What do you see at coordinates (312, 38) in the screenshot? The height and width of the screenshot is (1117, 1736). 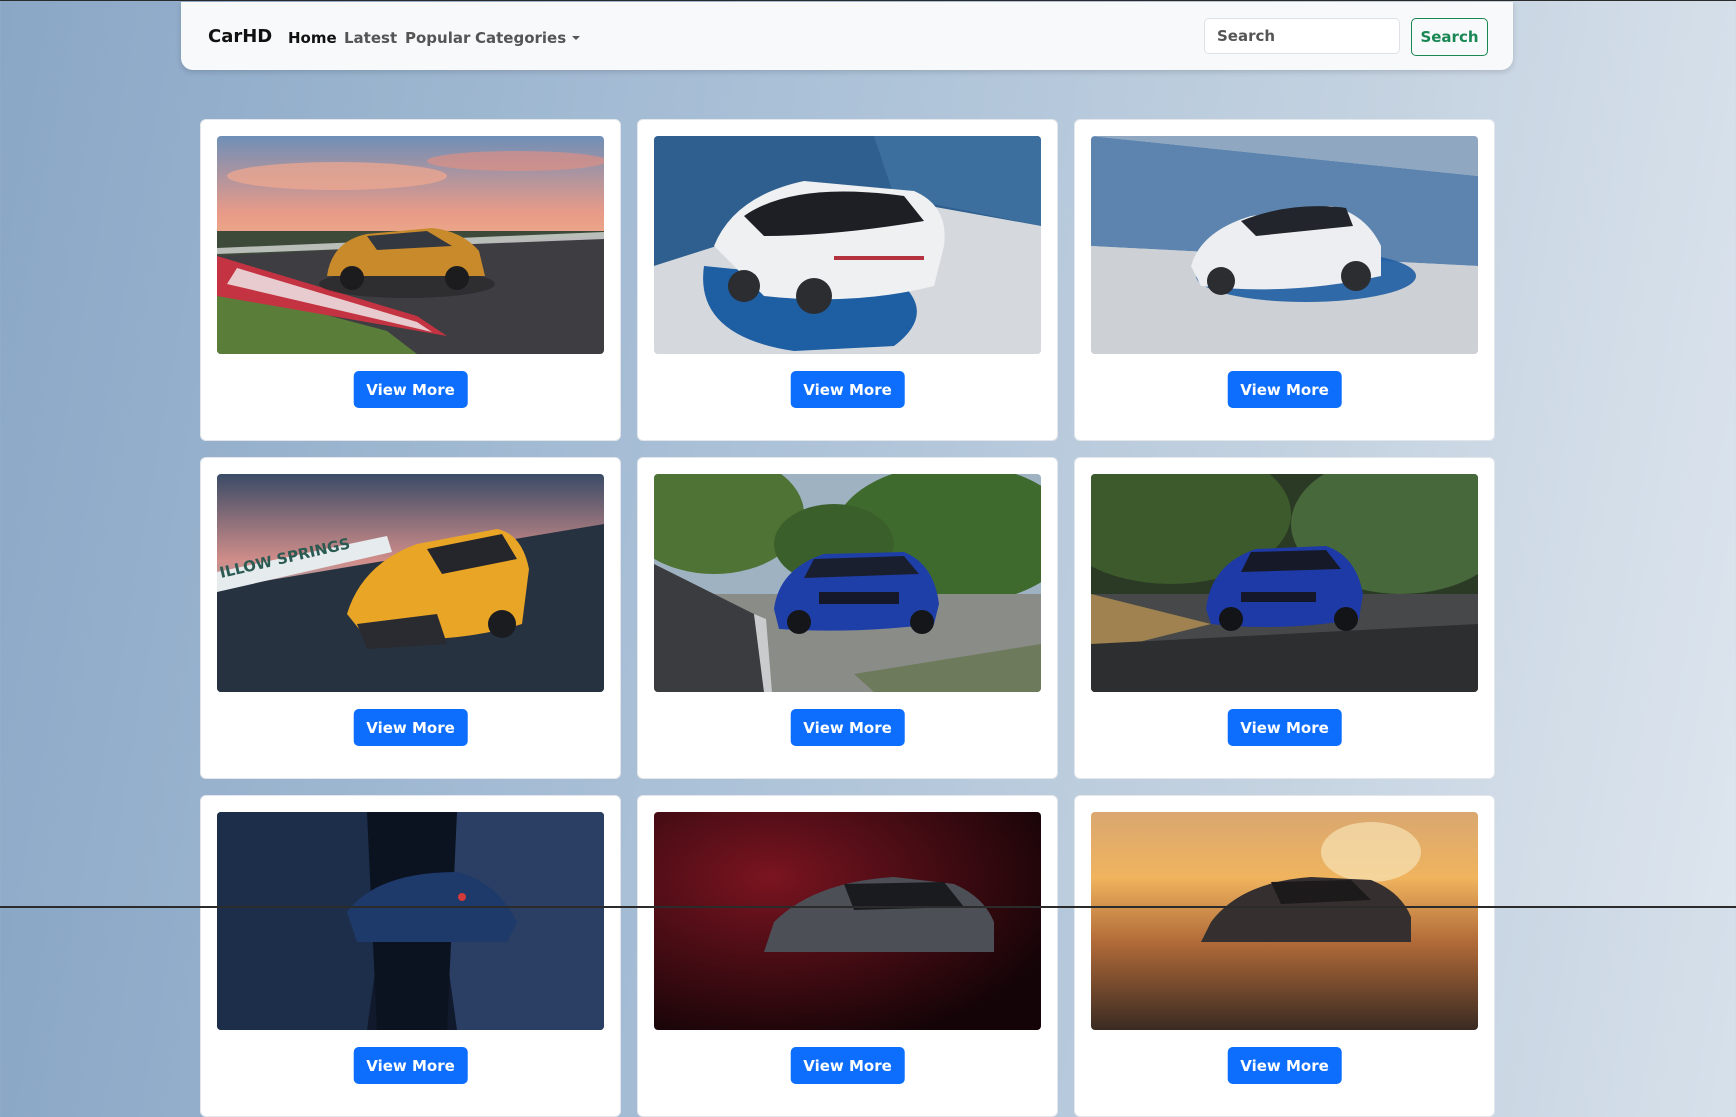 I see `nav-link-home: Home` at bounding box center [312, 38].